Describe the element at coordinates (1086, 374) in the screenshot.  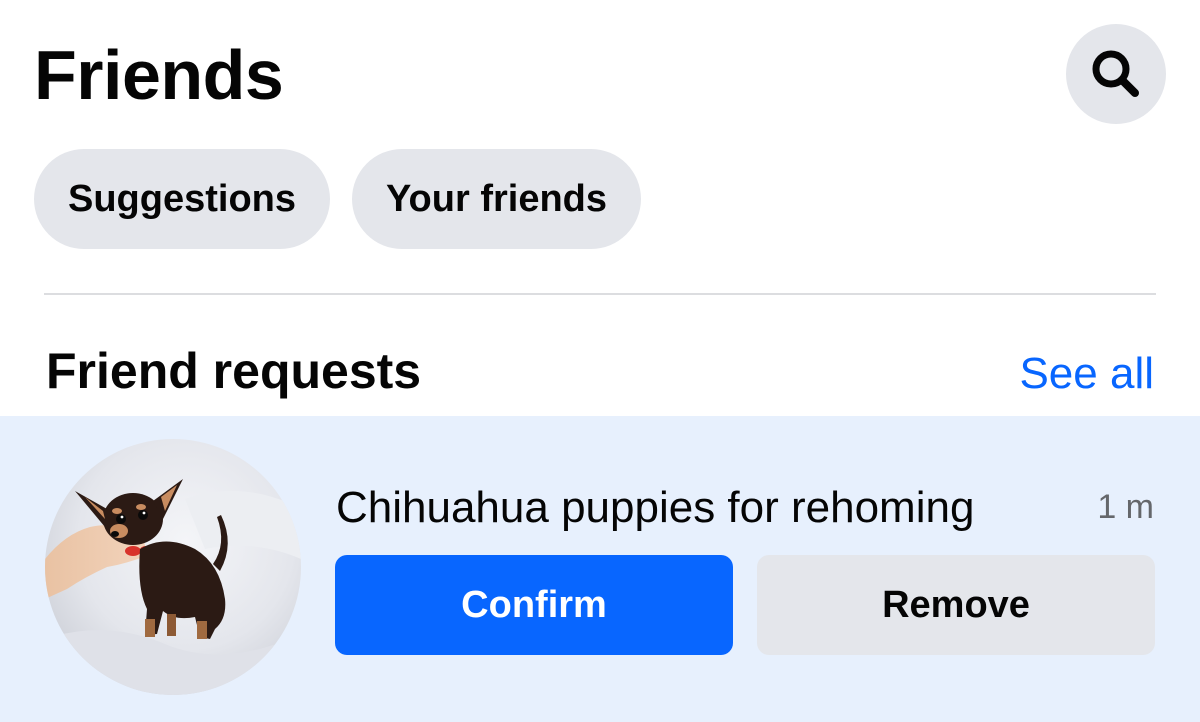
I see `see-all-link: See all` at that location.